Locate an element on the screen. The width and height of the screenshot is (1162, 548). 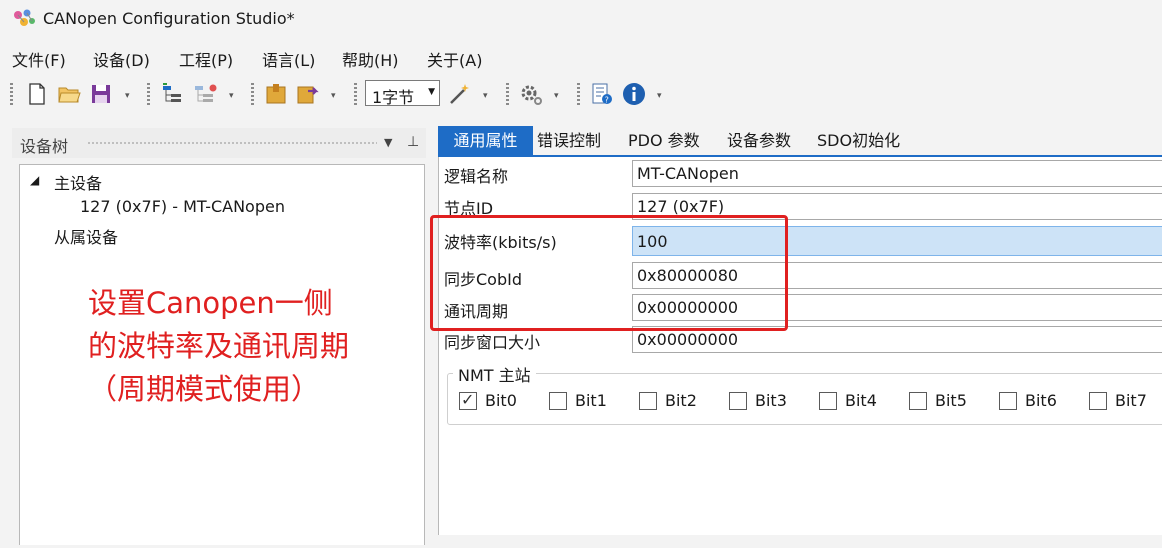
property-tabs: 通用属性 错误控制 PDO 参数 设备参数 SDO初始化 is located at coordinates (800, 141).